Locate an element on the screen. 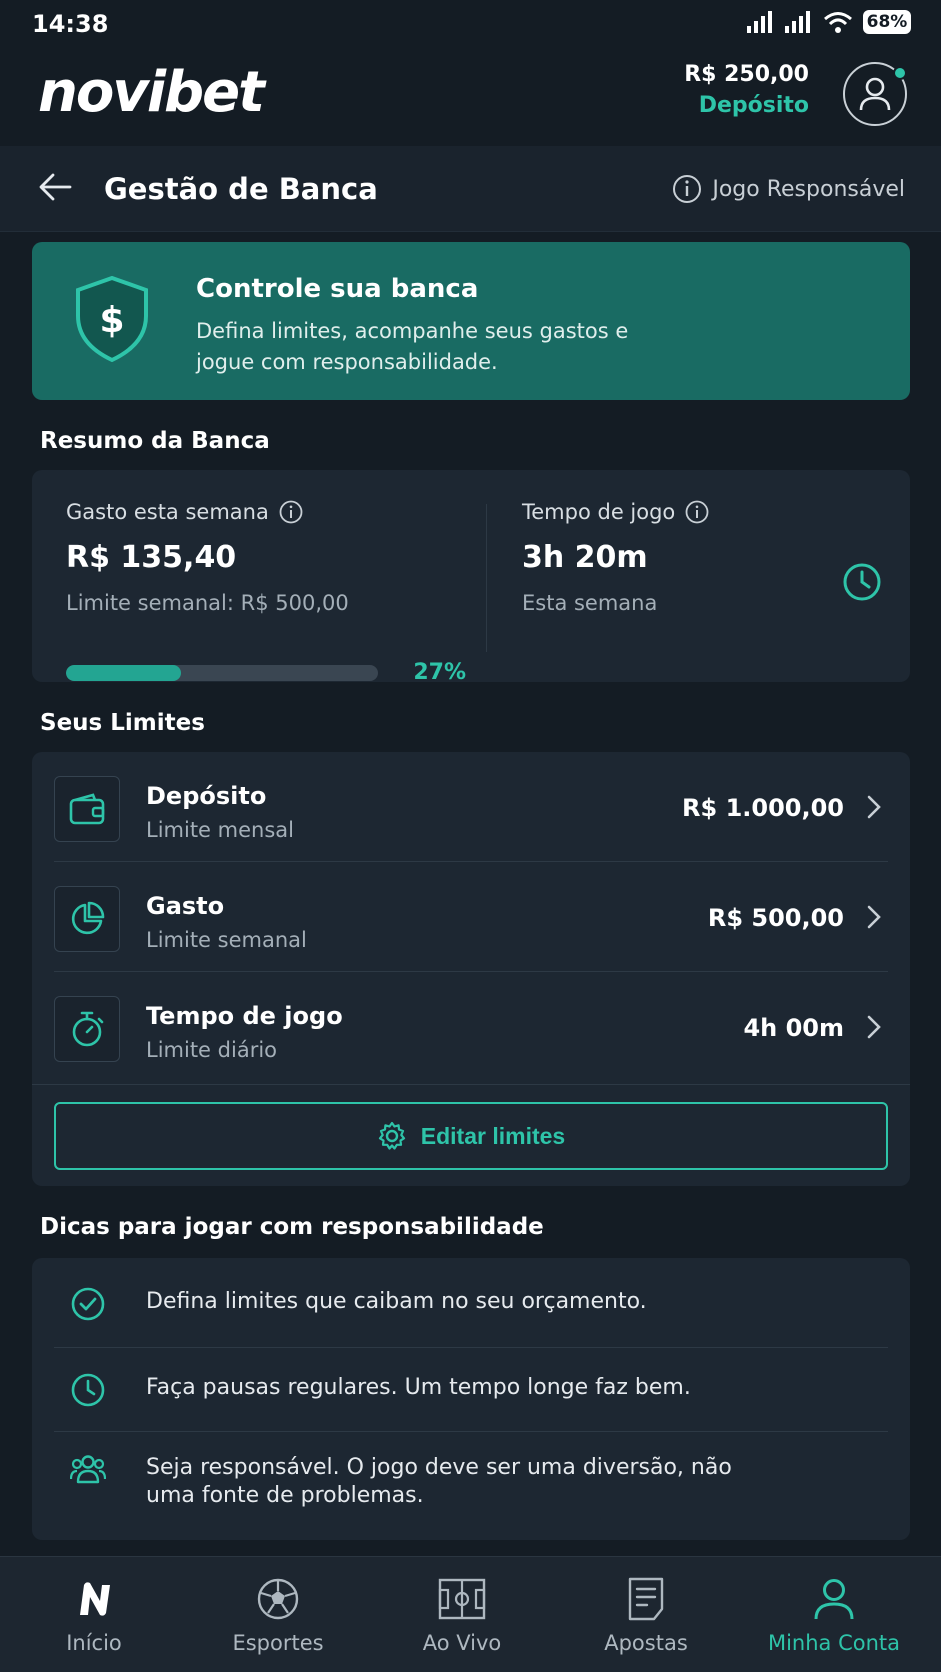 This screenshot has width=941, height=1672. nav-item-apostas: Apostas is located at coordinates (646, 1614).